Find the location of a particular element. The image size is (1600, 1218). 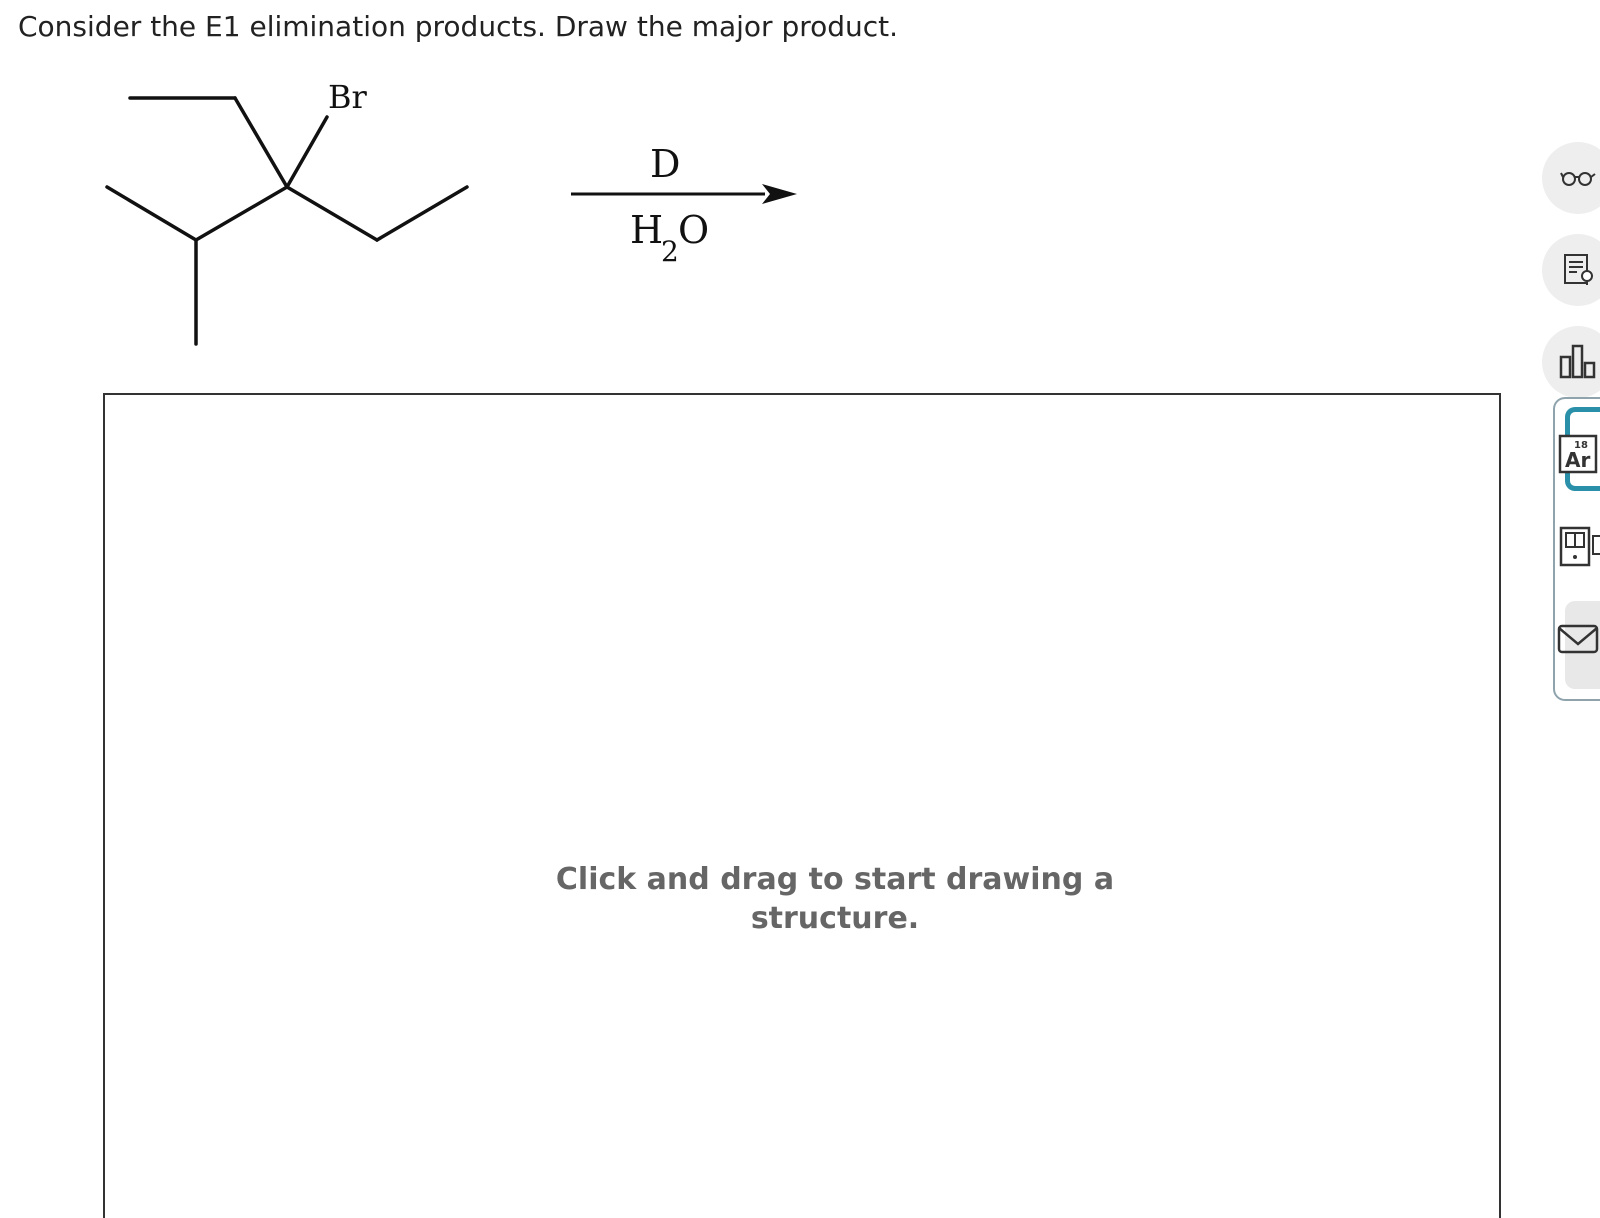

mail-button is located at coordinates (1578, 640).